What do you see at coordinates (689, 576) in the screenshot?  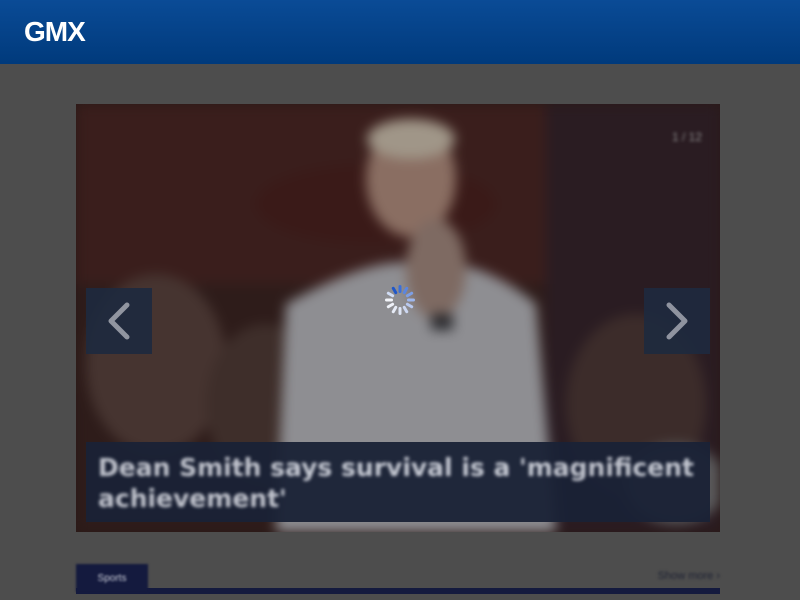 I see `show-more-link: Show more ›` at bounding box center [689, 576].